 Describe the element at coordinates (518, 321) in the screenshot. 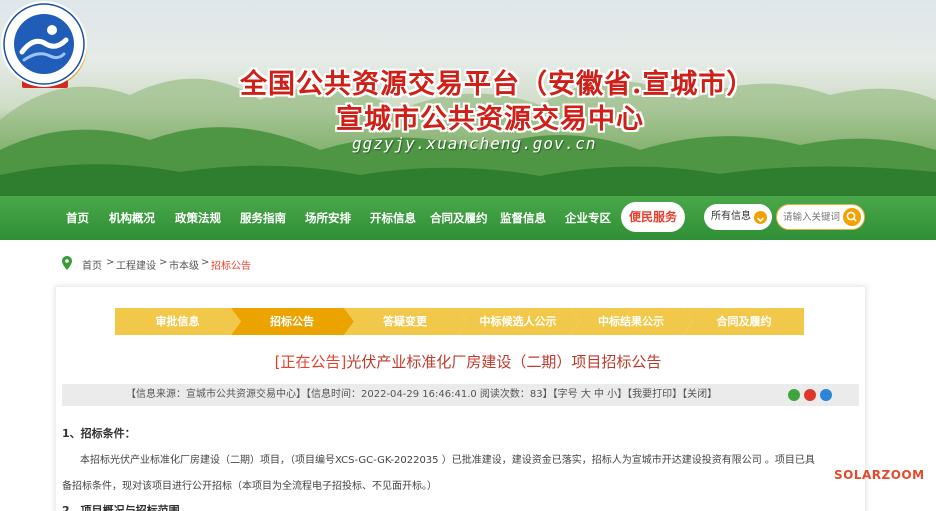

I see `step-candidate-notice: 中标候选人公示` at that location.